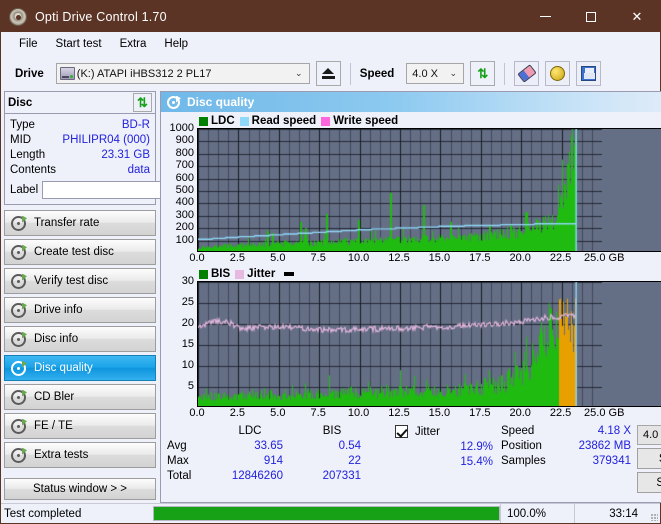 The height and width of the screenshot is (524, 661). What do you see at coordinates (203, 121) in the screenshot?
I see `legend-swatch-ldc` at bounding box center [203, 121].